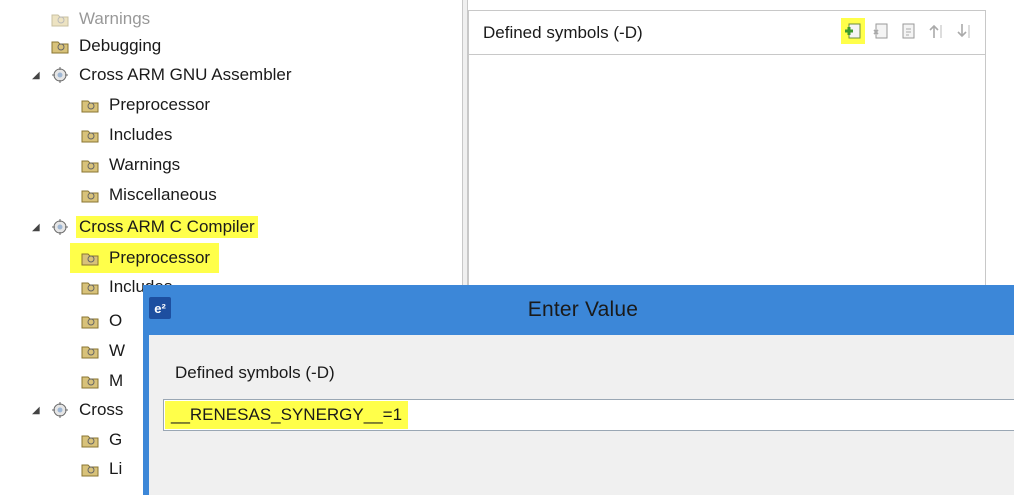 The width and height of the screenshot is (1014, 495). I want to click on tree-item-c-warnings: W, so click(104, 351).